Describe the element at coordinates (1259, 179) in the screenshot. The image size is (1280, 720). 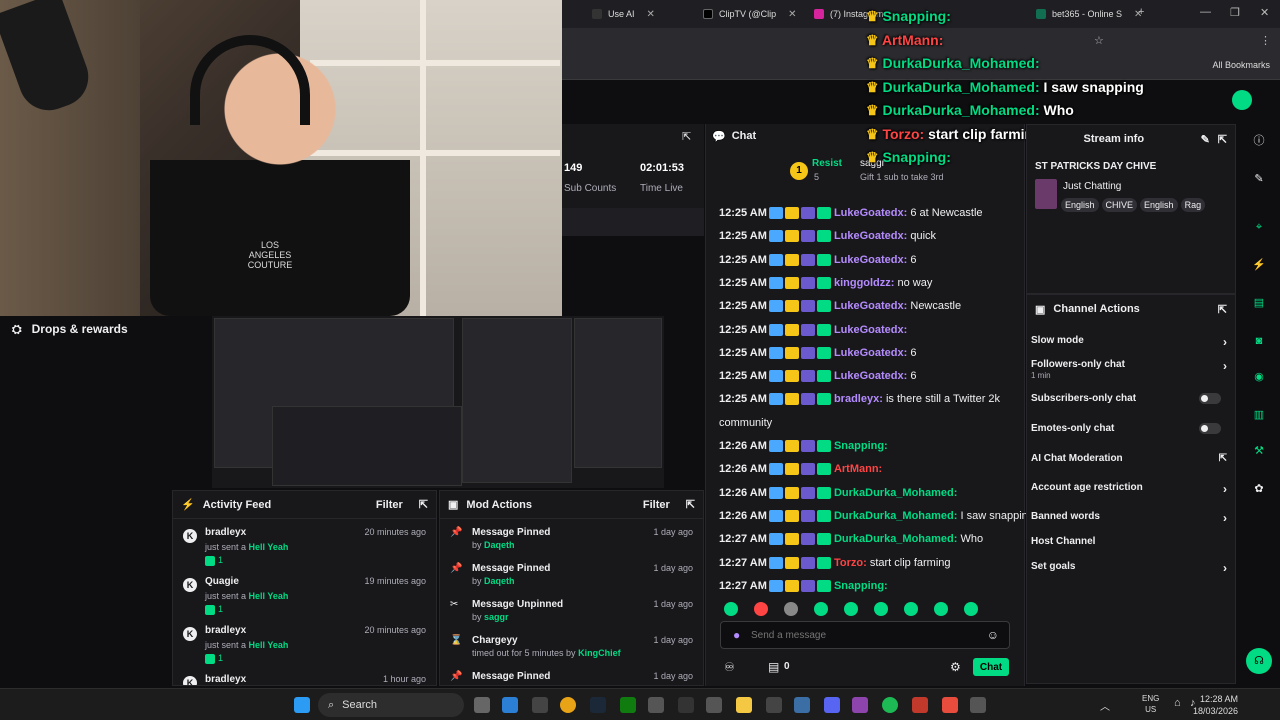
I see `pencil-icon: ✎` at that location.